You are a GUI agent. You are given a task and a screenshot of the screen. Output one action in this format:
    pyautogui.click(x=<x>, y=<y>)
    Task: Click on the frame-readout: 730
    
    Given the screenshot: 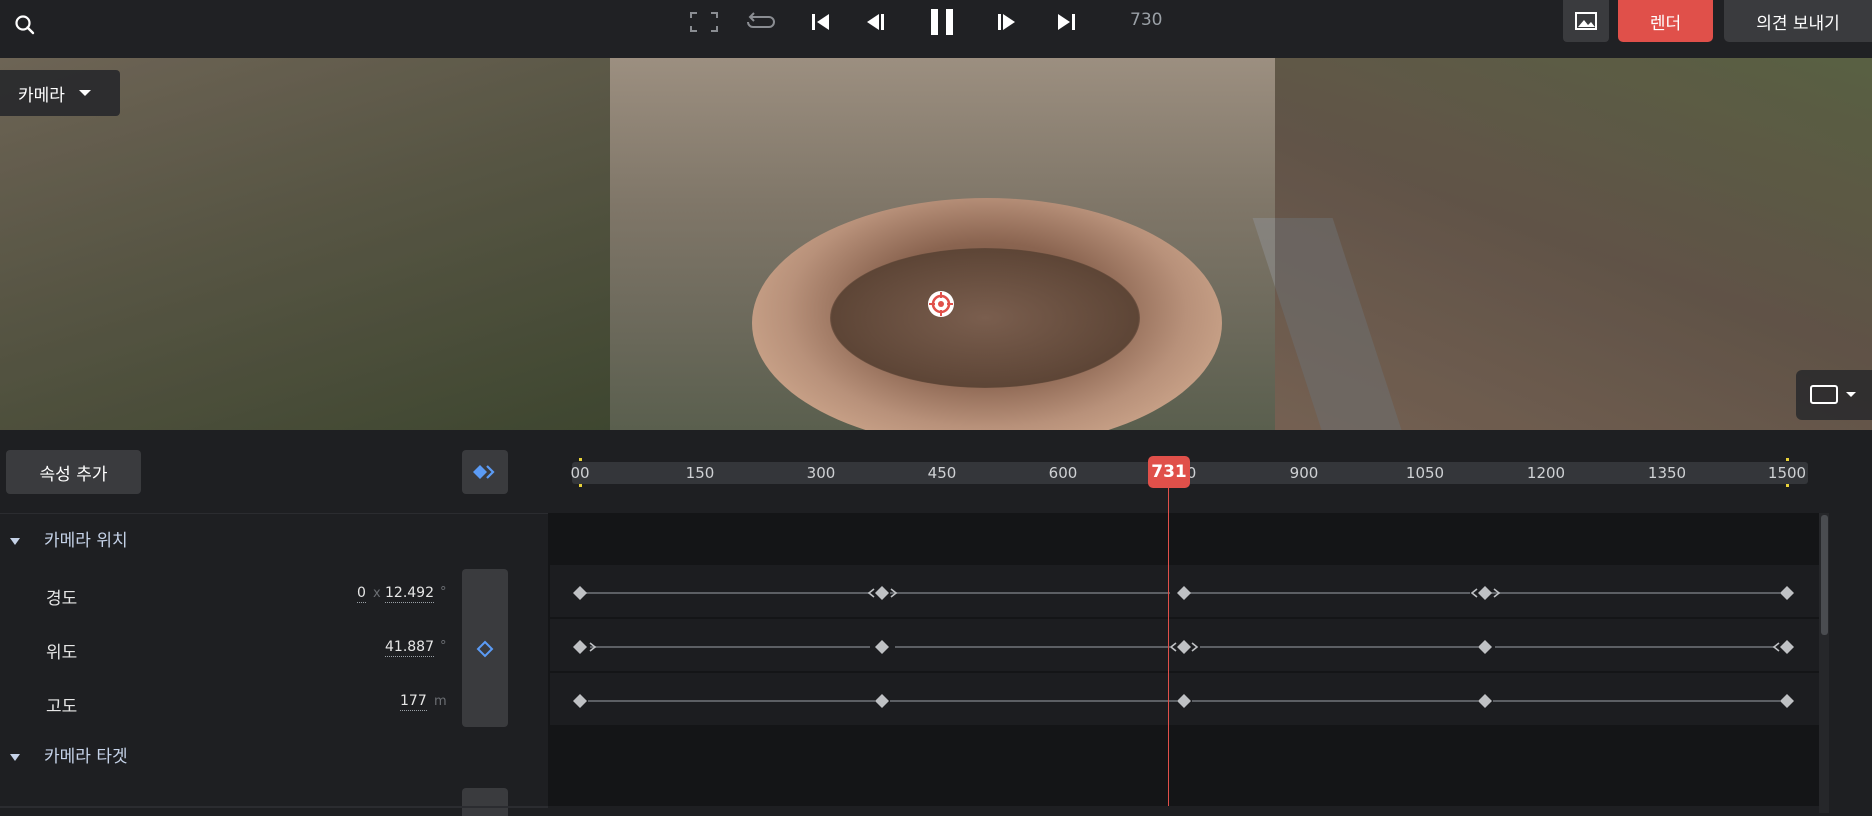 What is the action you would take?
    pyautogui.click(x=1146, y=20)
    